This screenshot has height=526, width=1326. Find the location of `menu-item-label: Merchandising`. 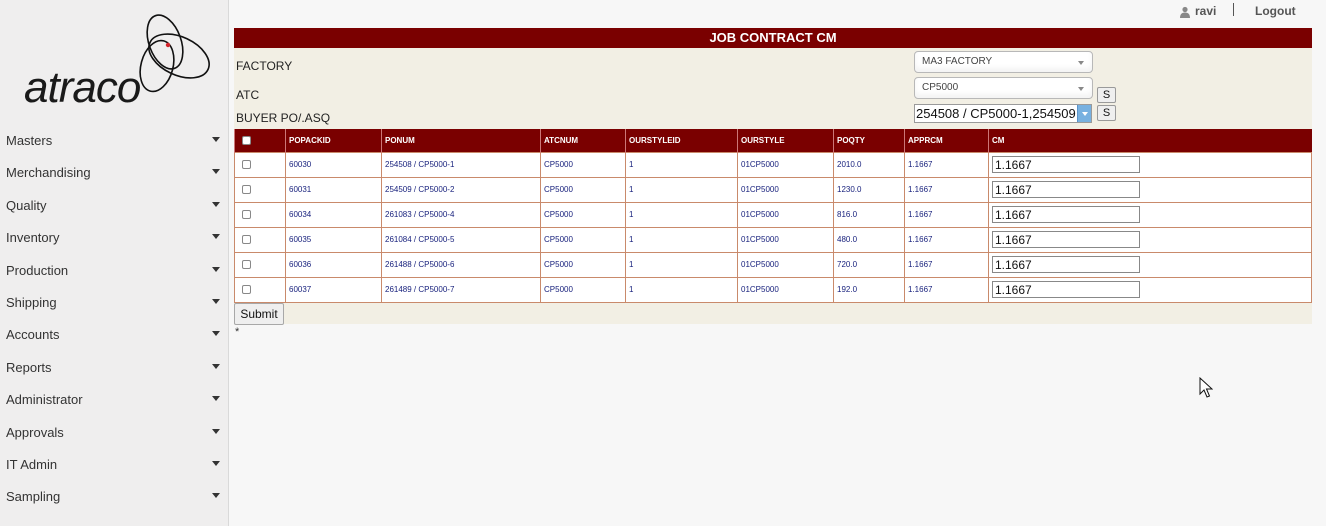

menu-item-label: Merchandising is located at coordinates (48, 173).